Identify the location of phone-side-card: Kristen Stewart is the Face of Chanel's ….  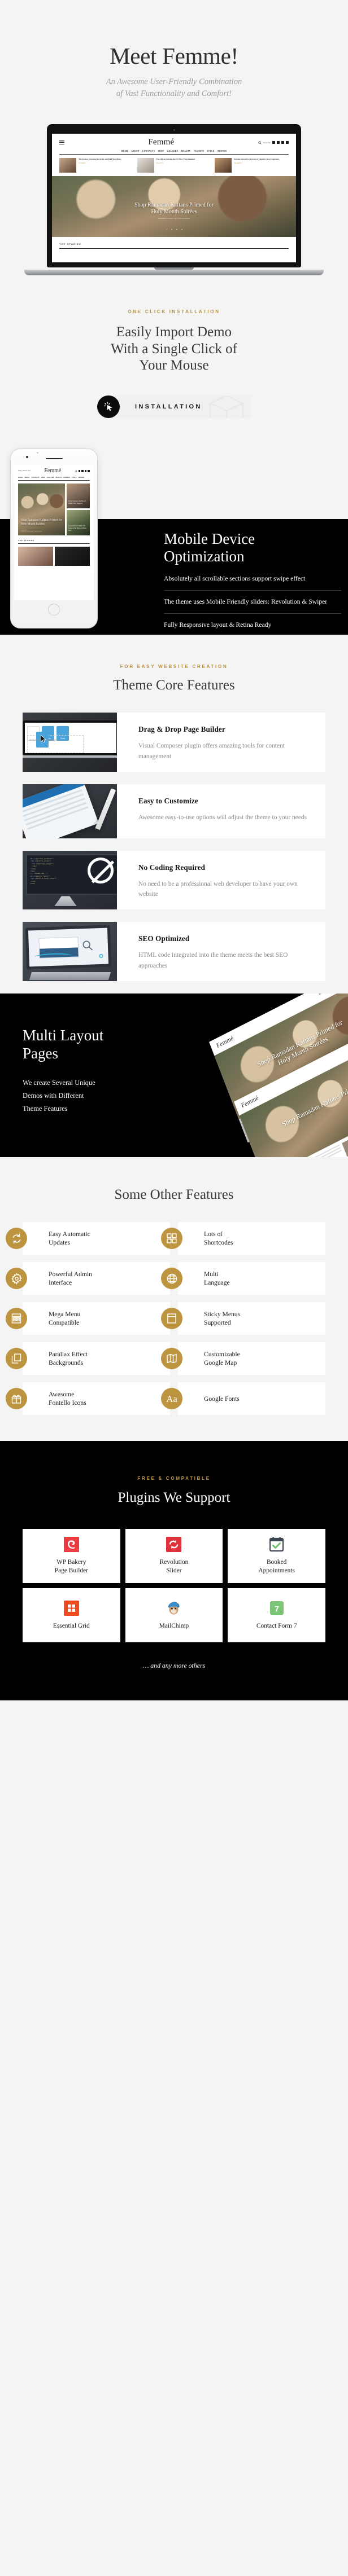
(78, 496).